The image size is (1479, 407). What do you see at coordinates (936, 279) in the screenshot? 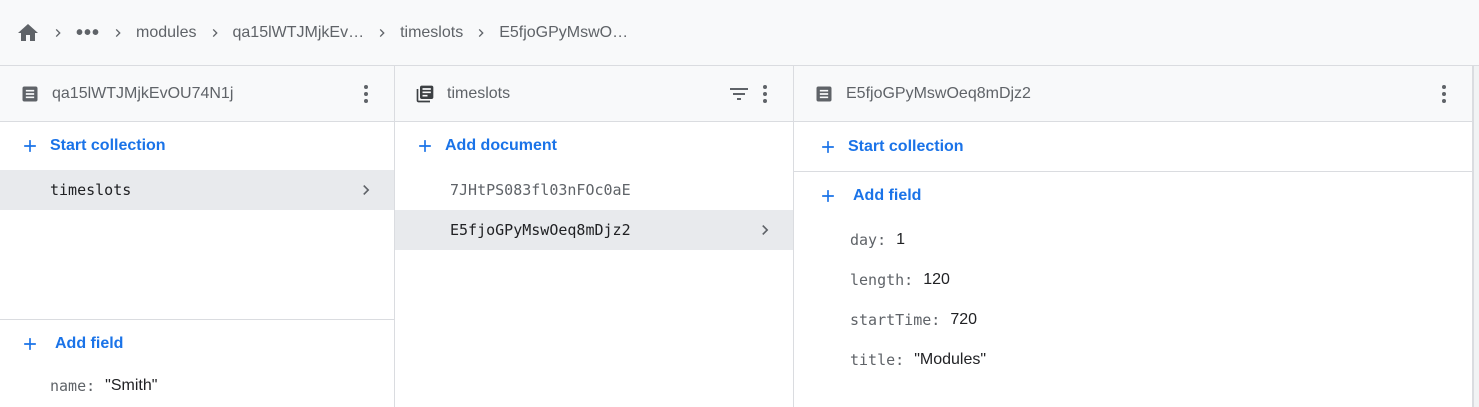
I see `field-value: 120` at bounding box center [936, 279].